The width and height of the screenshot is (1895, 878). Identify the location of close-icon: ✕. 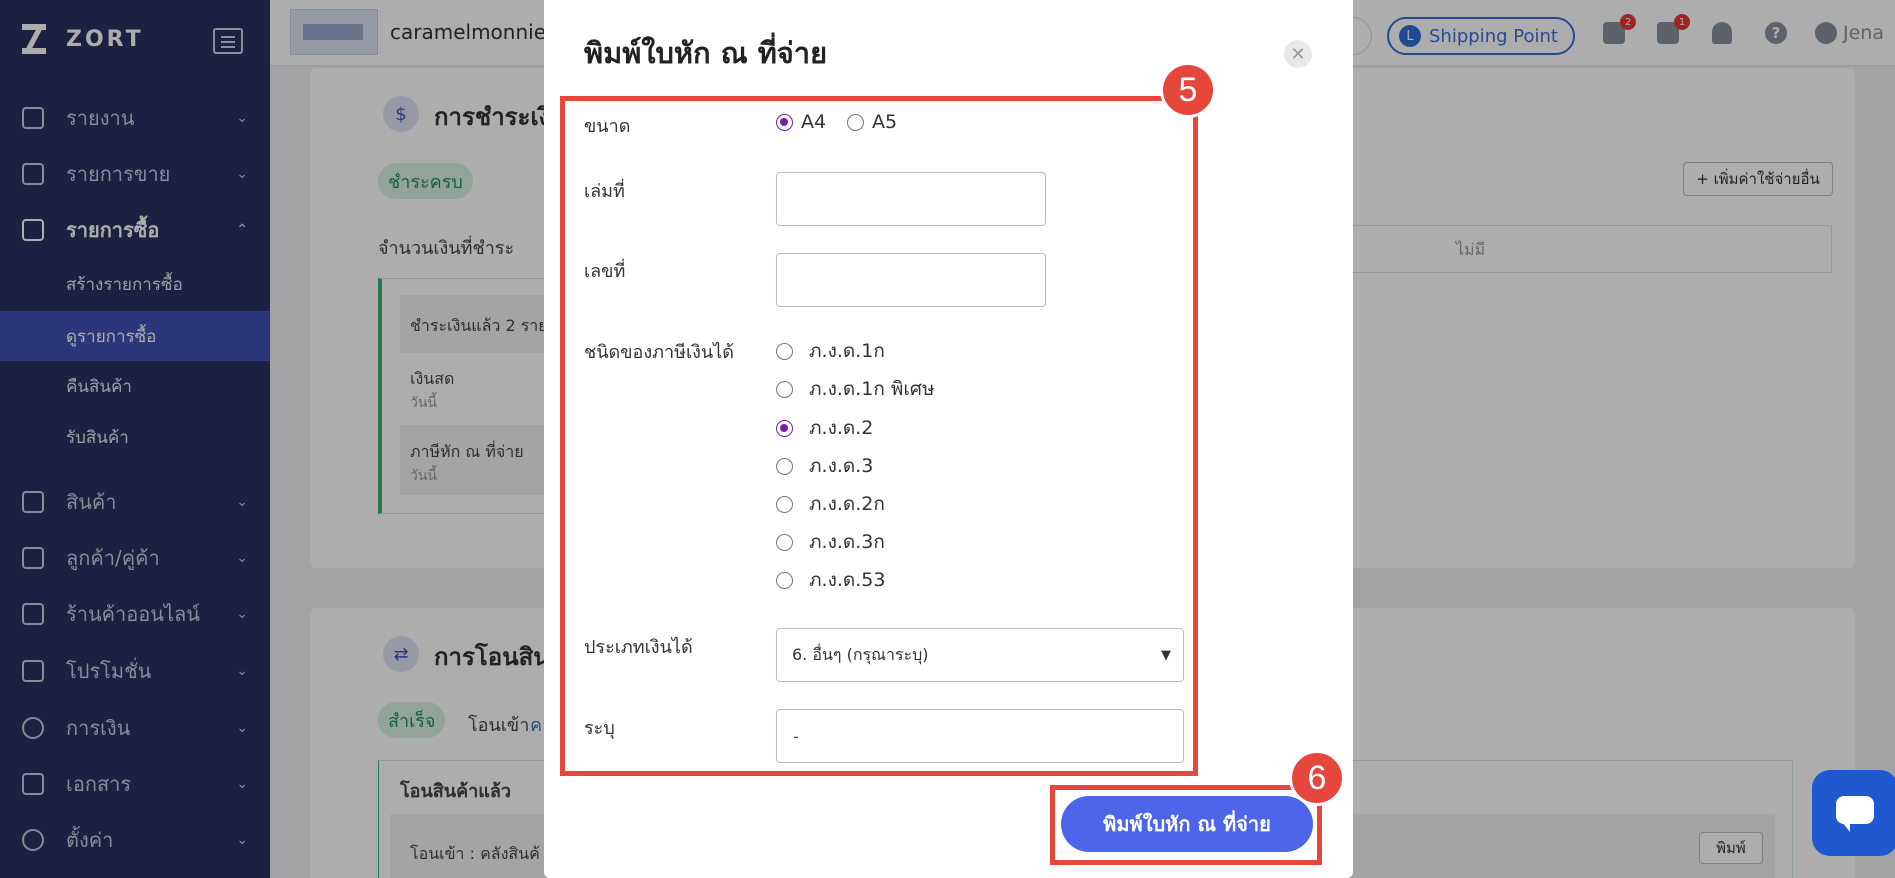
(1298, 54).